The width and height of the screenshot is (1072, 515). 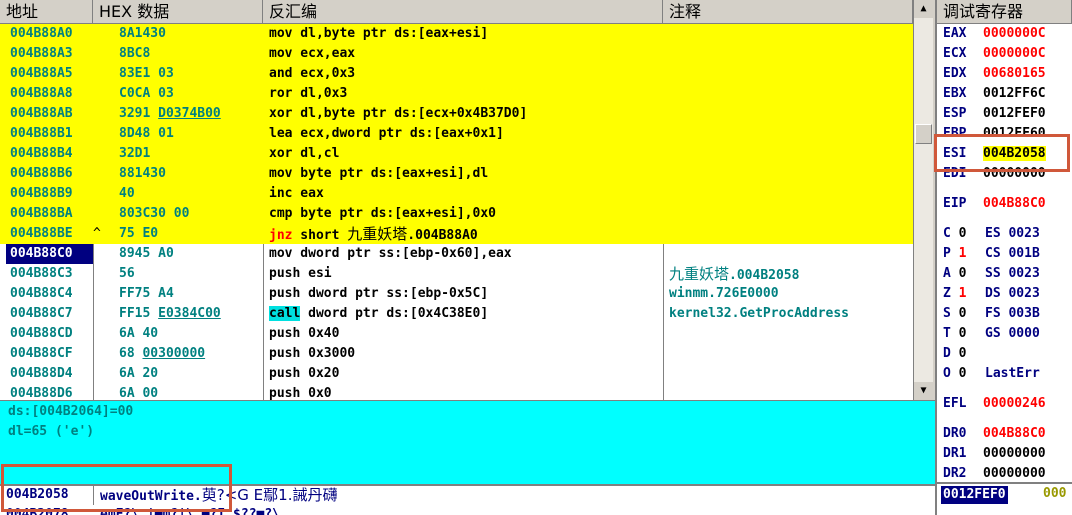 I want to click on disasm-row: 004B88B4 32D1 xor dl,cl, so click(x=456, y=154).